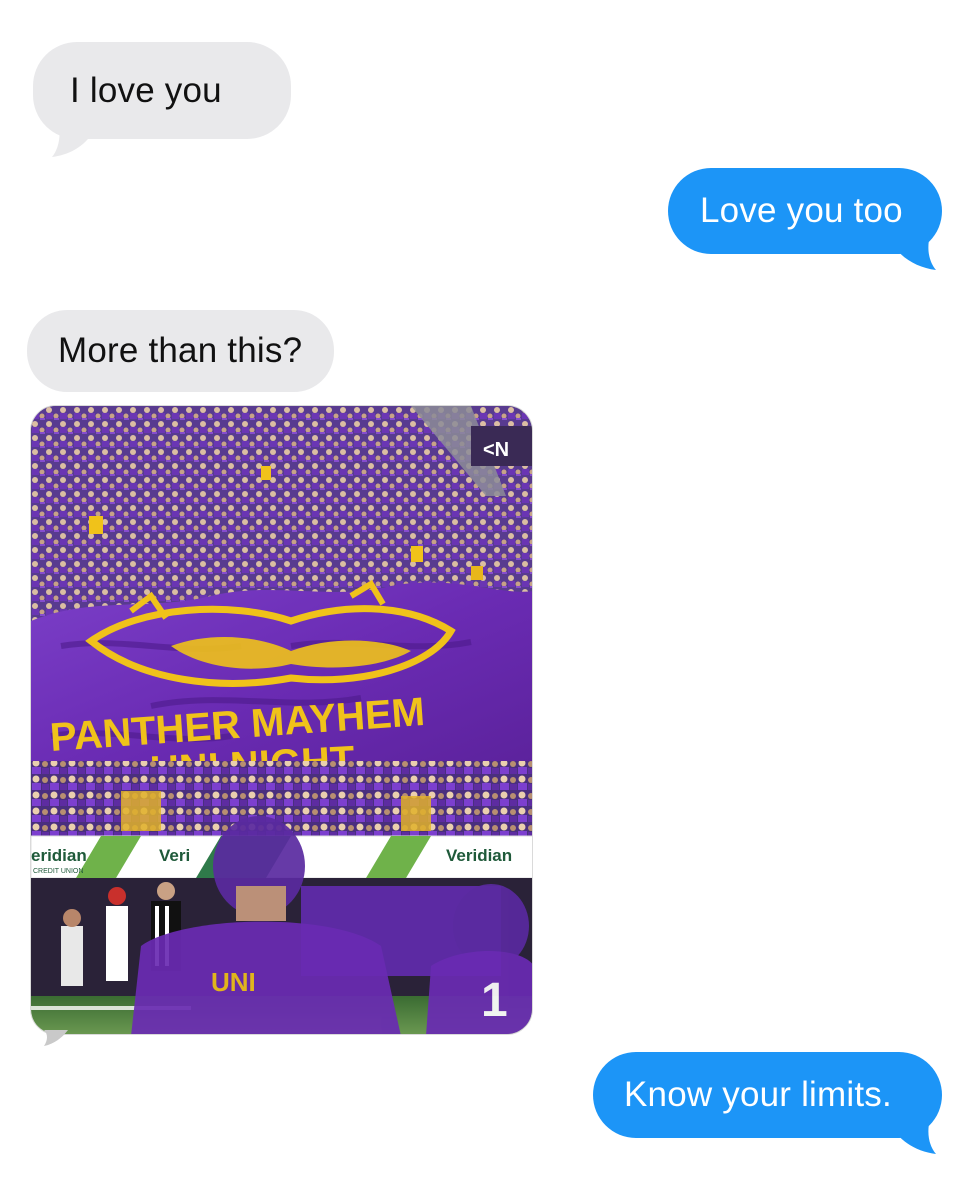 The width and height of the screenshot is (960, 1200). What do you see at coordinates (174, 855) in the screenshot?
I see `sponsor-text-2: Veri` at bounding box center [174, 855].